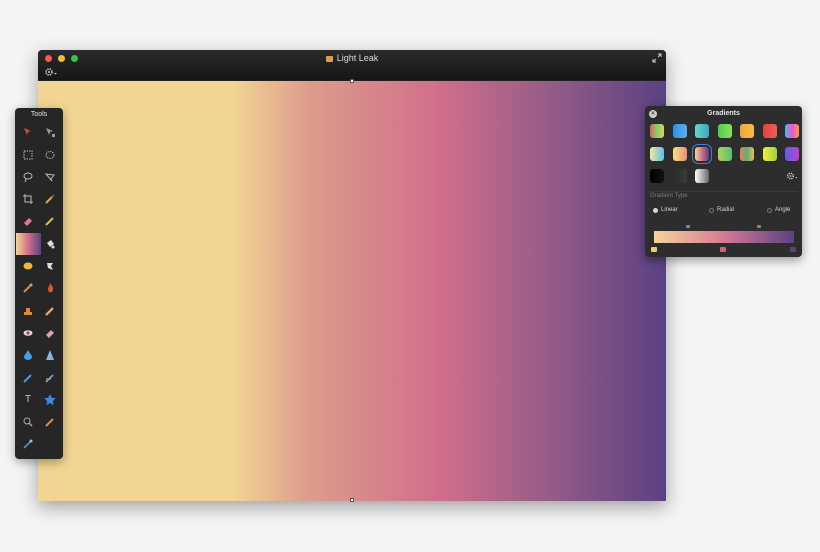 The height and width of the screenshot is (552, 820). What do you see at coordinates (50, 378) in the screenshot?
I see `vector-pen-tool-icon` at bounding box center [50, 378].